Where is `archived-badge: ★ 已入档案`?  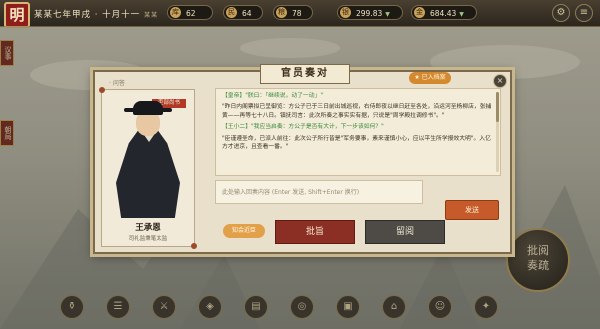
archived-badge: ★ 已入档案 is located at coordinates (430, 78).